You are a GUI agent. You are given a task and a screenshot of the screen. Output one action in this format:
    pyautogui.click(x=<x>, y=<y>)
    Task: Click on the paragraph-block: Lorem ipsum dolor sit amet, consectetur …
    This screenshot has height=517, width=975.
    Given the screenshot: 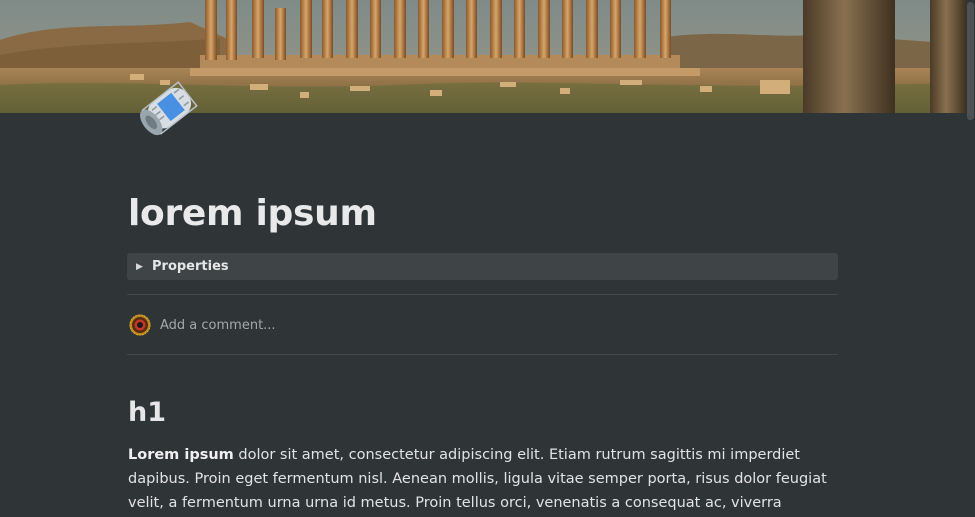 What is the action you would take?
    pyautogui.click(x=484, y=480)
    